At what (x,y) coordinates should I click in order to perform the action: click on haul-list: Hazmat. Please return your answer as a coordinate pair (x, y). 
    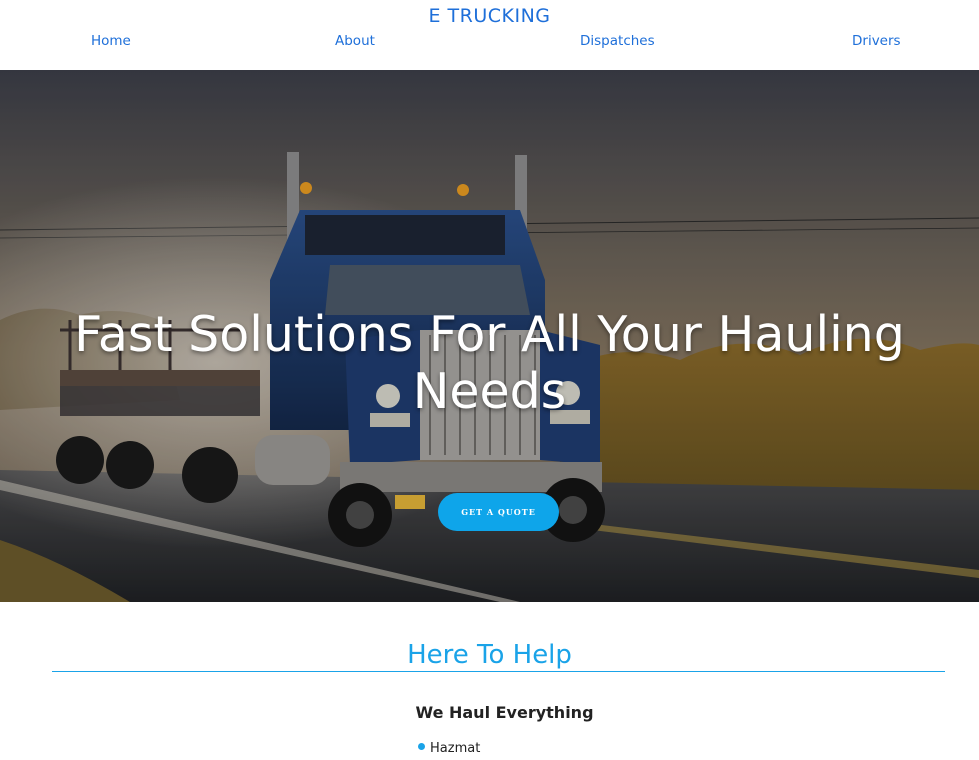
    Looking at the image, I should click on (449, 749).